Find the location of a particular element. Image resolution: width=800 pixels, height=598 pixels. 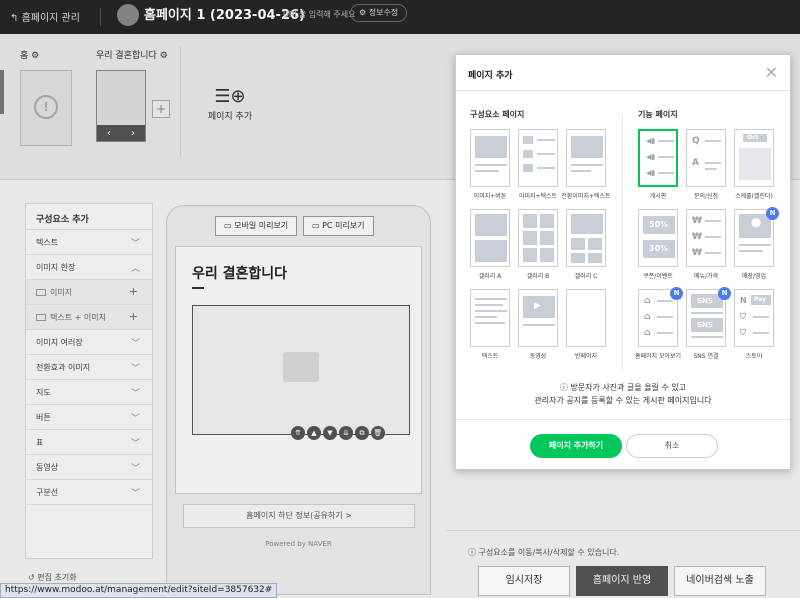

tile-image-button is located at coordinates (490, 158).